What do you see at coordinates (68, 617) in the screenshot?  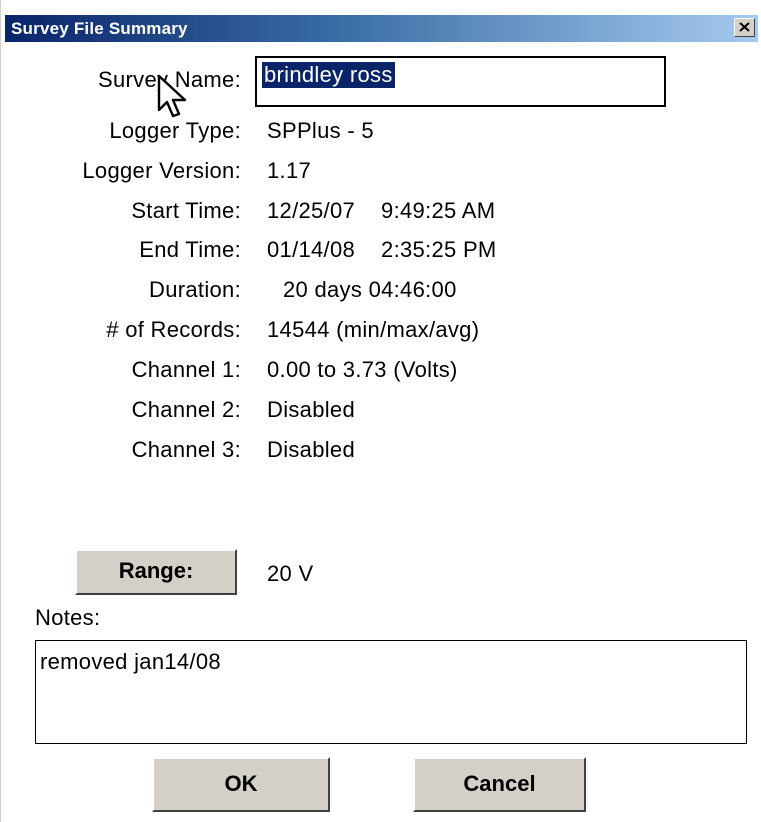 I see `notes-label: Notes:` at bounding box center [68, 617].